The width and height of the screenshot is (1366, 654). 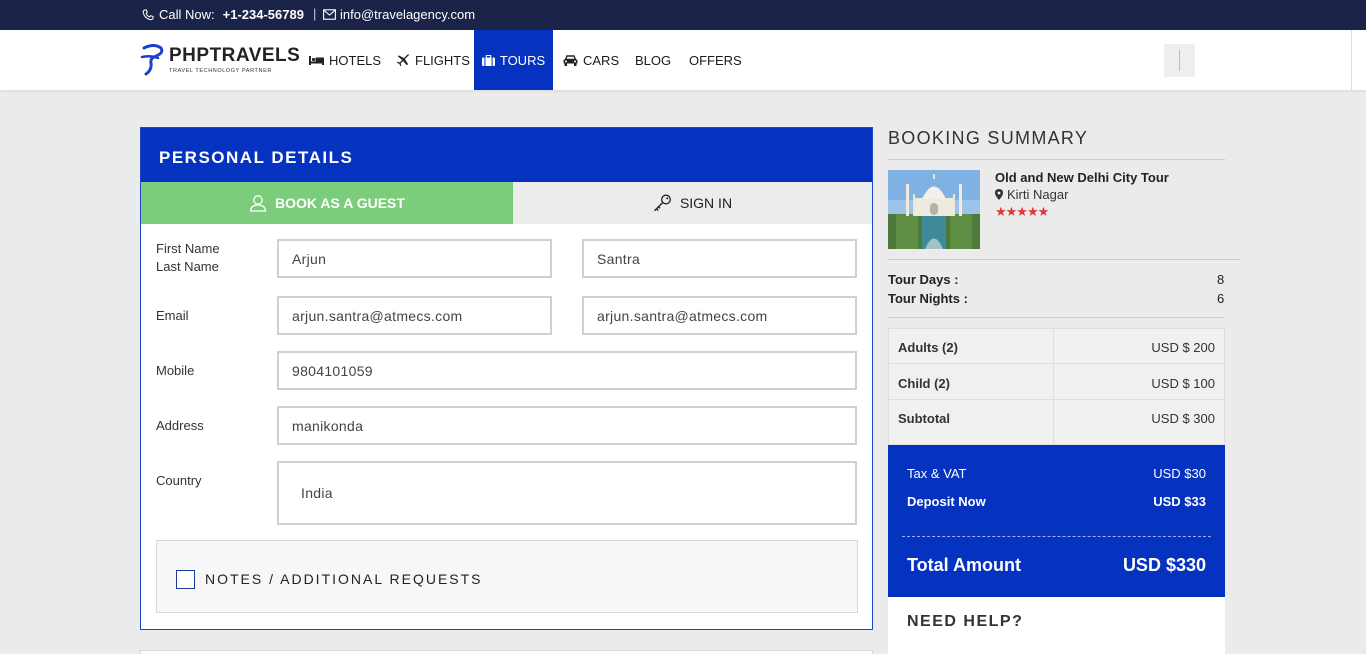 I want to click on country-select: India, so click(x=567, y=493).